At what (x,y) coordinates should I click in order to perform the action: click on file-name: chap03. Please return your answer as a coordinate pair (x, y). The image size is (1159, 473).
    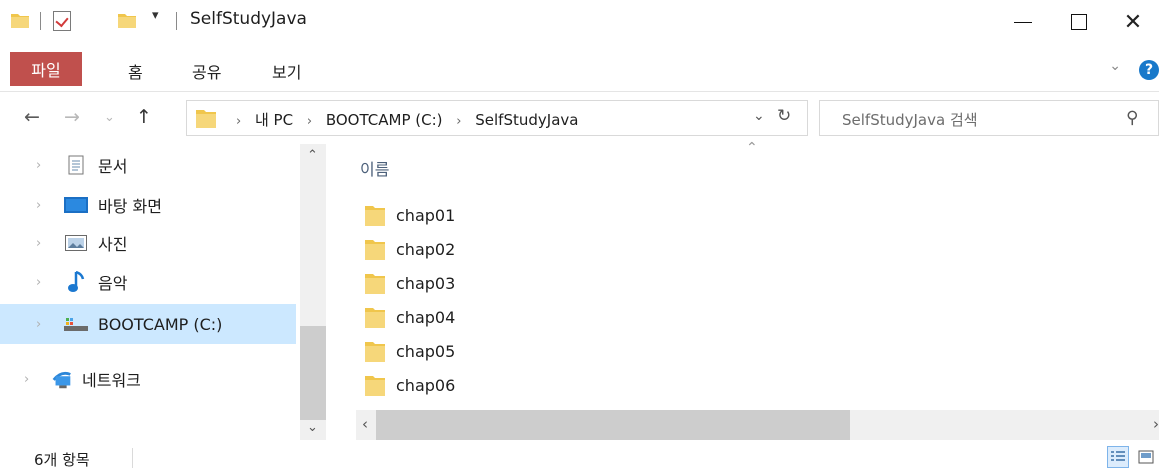
    Looking at the image, I should click on (426, 283).